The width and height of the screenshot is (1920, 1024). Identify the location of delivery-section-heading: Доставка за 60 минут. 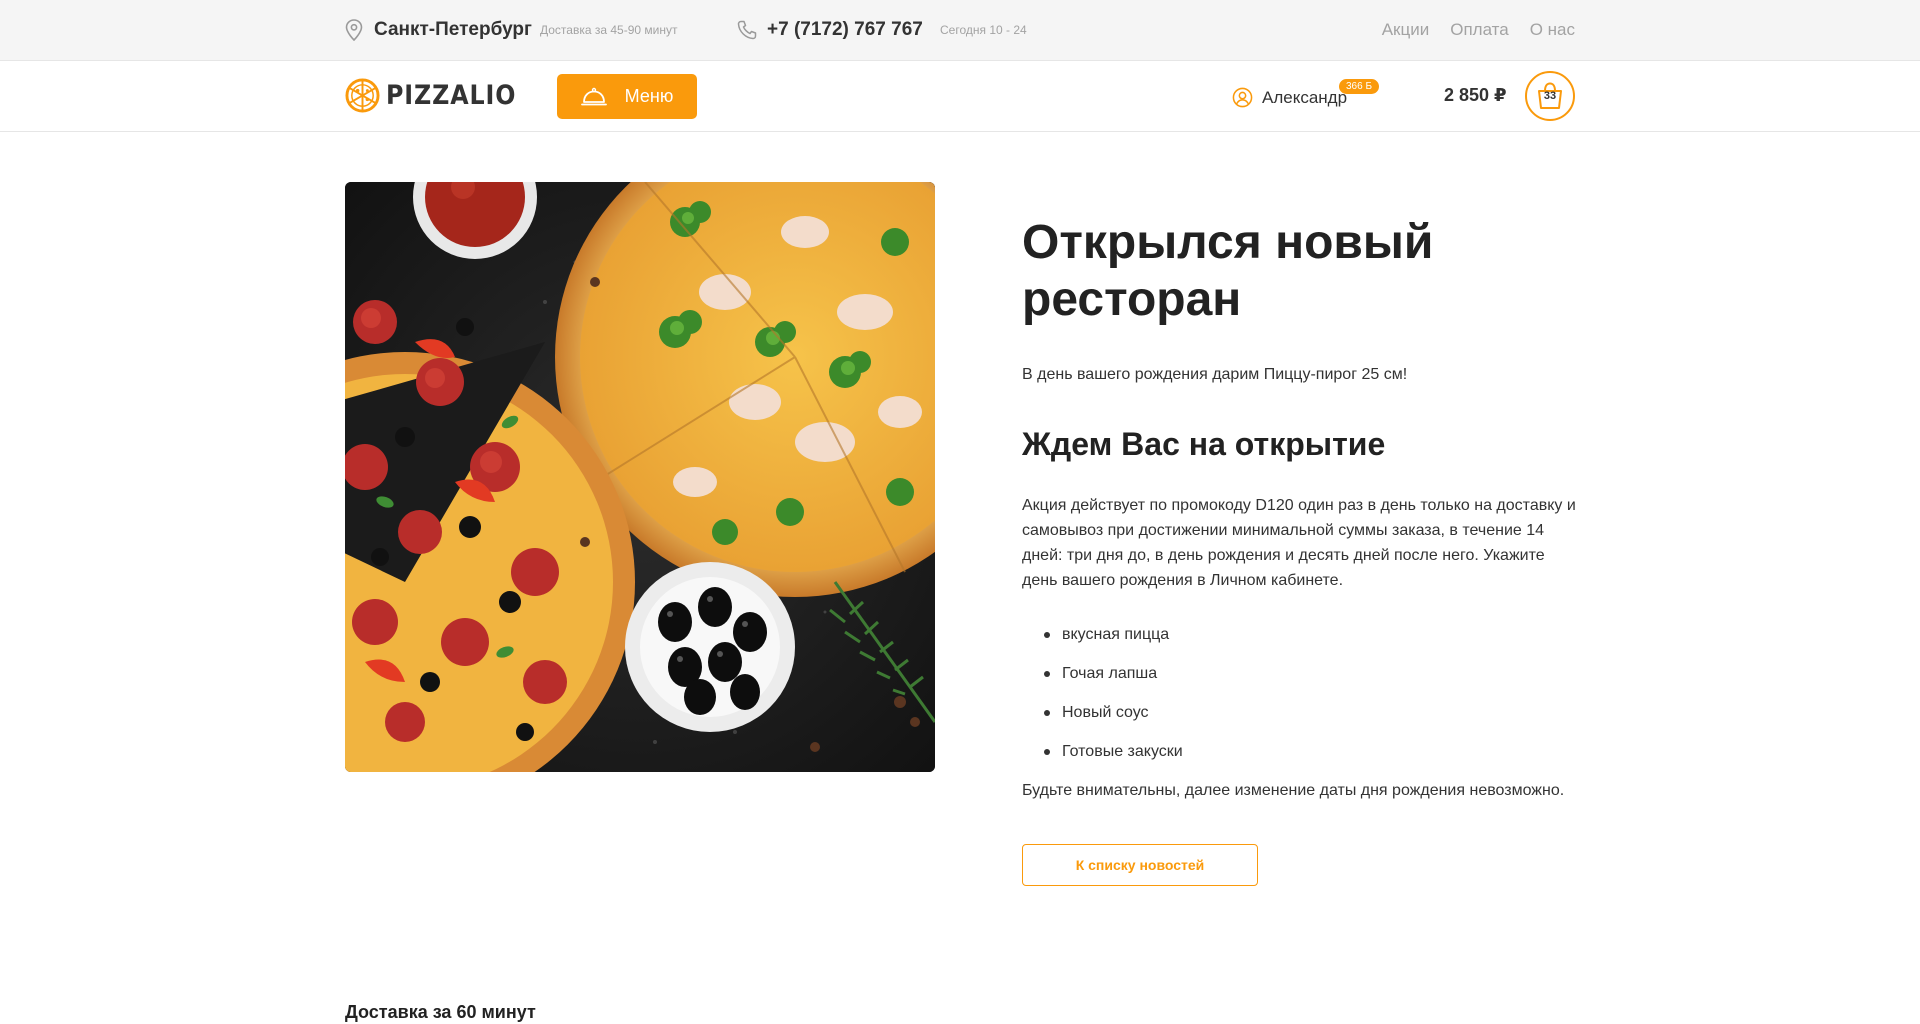
(440, 1012).